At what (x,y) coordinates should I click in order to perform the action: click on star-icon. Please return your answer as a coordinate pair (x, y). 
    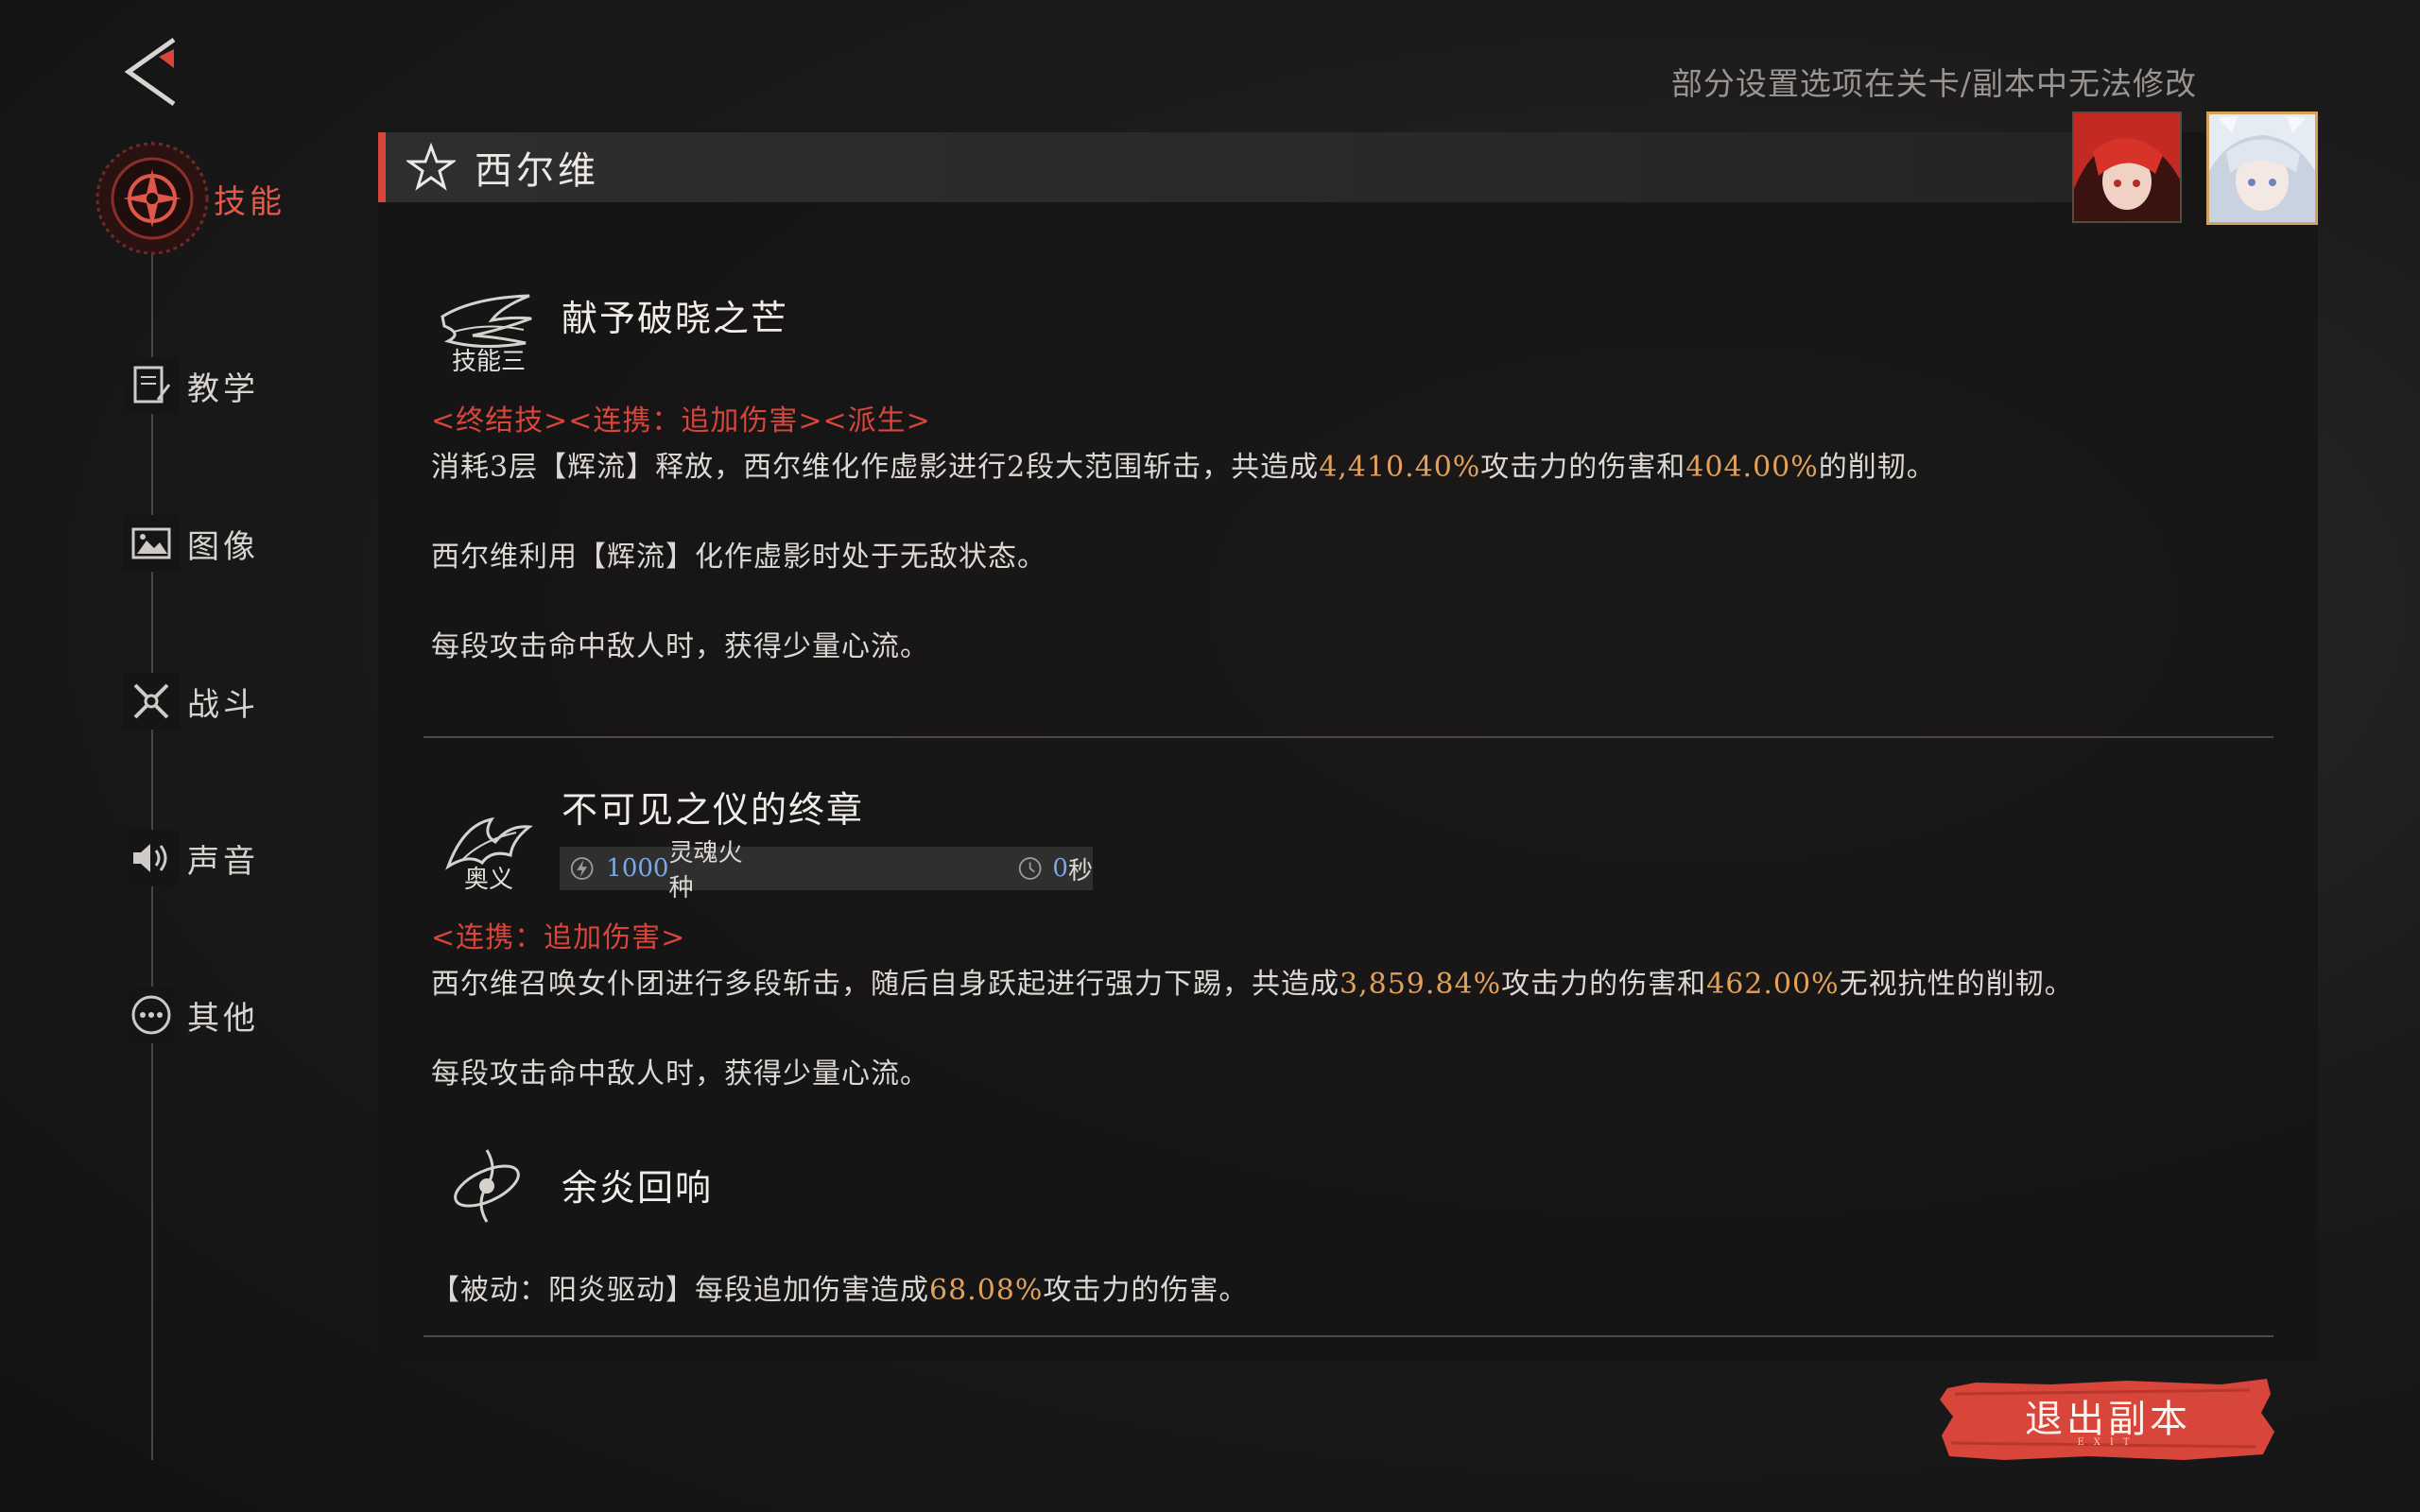
    Looking at the image, I should click on (431, 167).